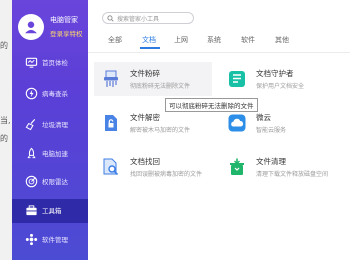  I want to click on sidebar-item-software-manager: 软件管理, so click(50, 240).